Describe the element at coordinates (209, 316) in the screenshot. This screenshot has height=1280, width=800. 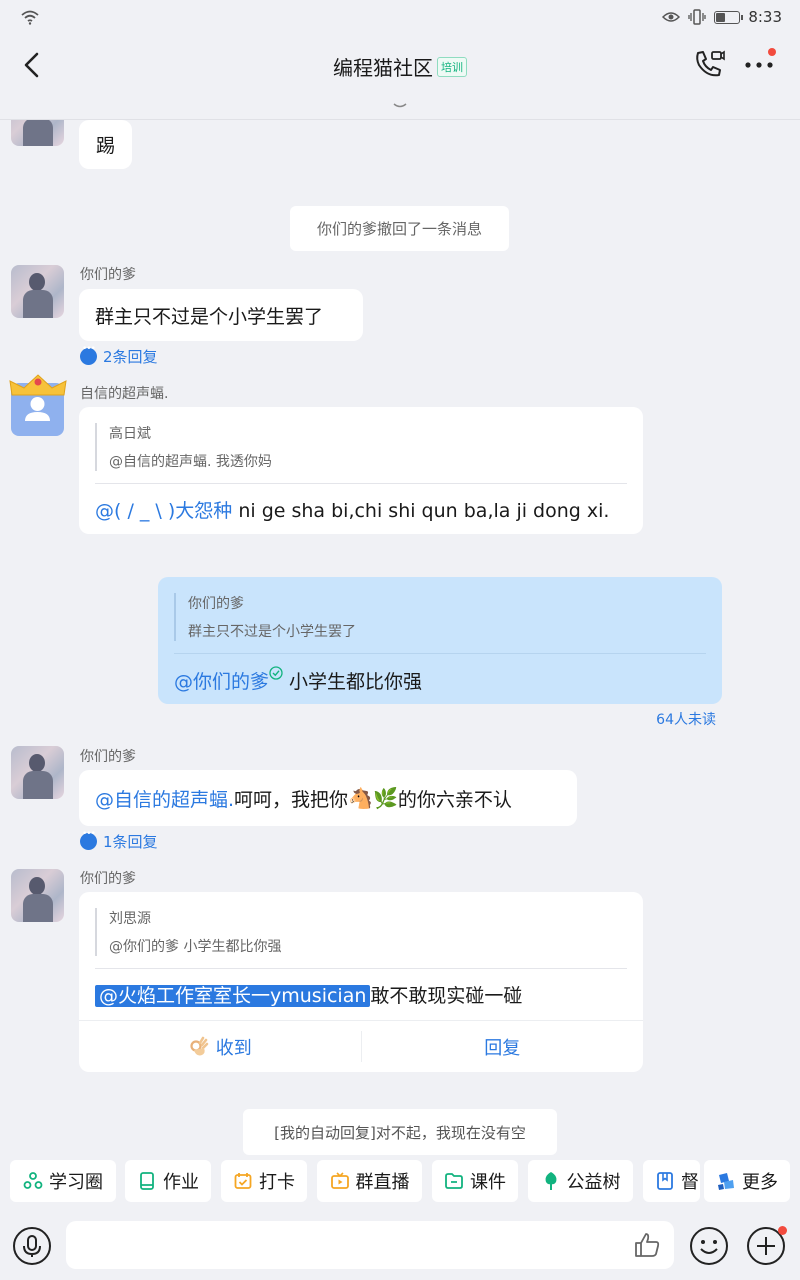
I see `message-text: 群主只不过是个小学生罢了` at that location.